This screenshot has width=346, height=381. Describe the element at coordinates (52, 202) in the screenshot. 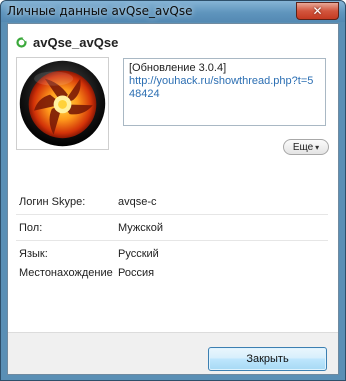

I see `skype-login-label: Логин Skype:` at that location.